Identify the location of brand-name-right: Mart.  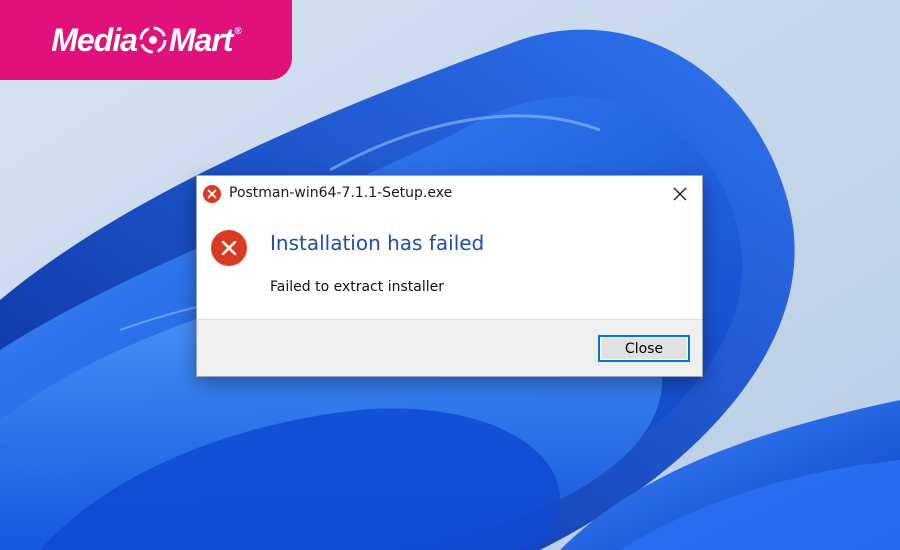
(201, 39).